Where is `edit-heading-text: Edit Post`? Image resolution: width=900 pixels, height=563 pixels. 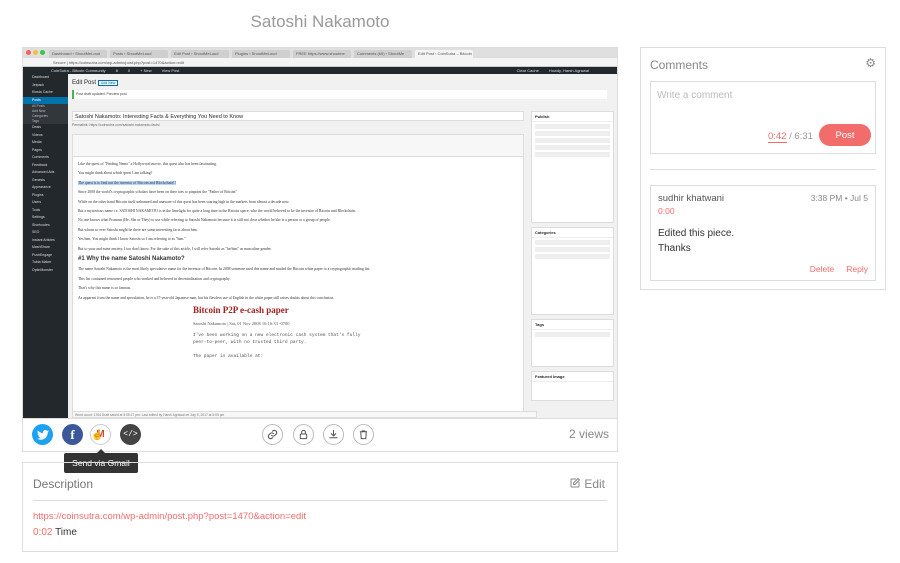 edit-heading-text: Edit Post is located at coordinates (84, 83).